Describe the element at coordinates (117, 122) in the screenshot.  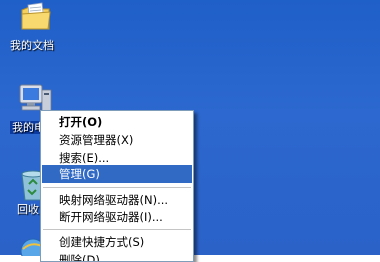
I see `menu-item-open: 打开(O)` at that location.